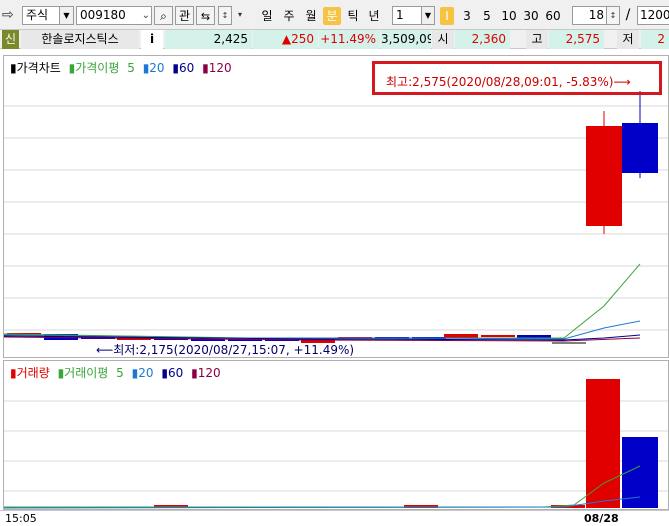 This screenshot has height=526, width=669. I want to click on candle-body-up, so click(604, 176).